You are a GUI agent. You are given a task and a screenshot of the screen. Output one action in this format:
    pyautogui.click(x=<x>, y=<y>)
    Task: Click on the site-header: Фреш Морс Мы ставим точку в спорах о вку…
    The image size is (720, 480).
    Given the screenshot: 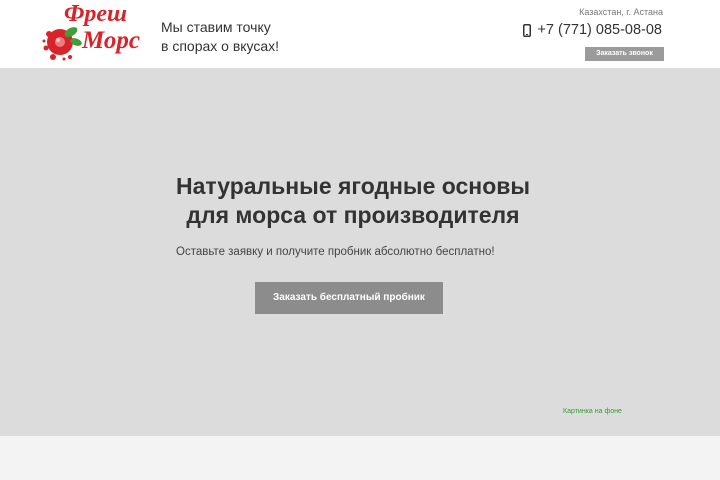 What is the action you would take?
    pyautogui.click(x=360, y=34)
    